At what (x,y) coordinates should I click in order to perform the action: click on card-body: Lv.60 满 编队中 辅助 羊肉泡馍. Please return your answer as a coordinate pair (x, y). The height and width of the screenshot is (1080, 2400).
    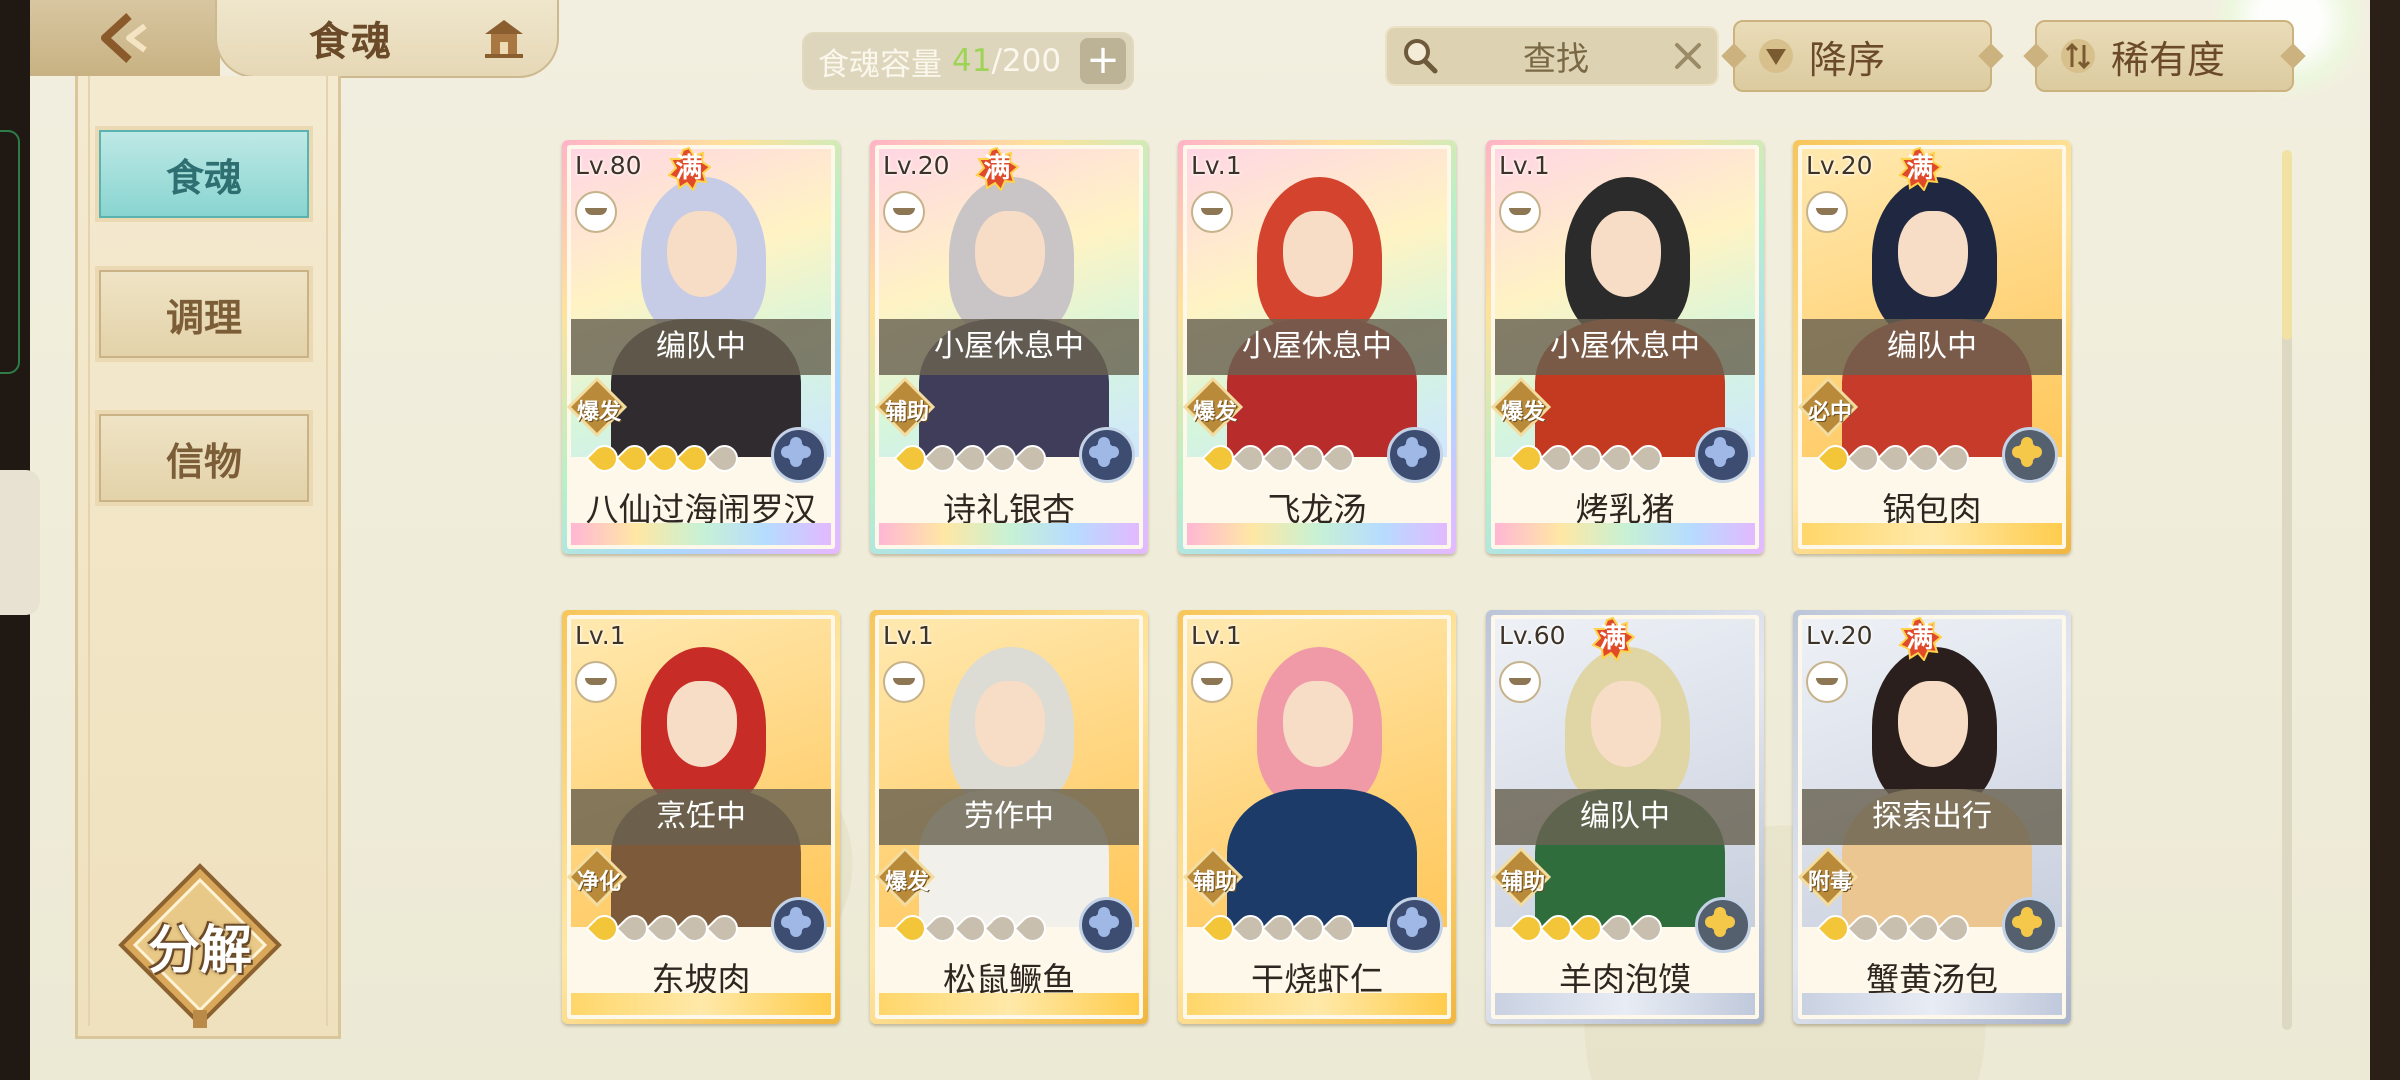
    Looking at the image, I should click on (1625, 817).